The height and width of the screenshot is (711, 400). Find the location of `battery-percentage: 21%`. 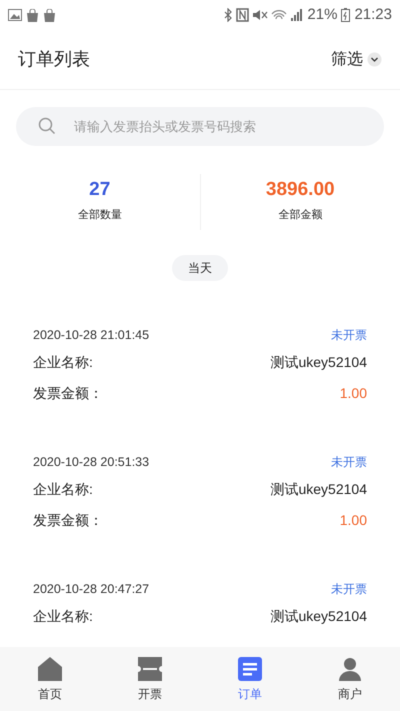

battery-percentage: 21% is located at coordinates (322, 14).